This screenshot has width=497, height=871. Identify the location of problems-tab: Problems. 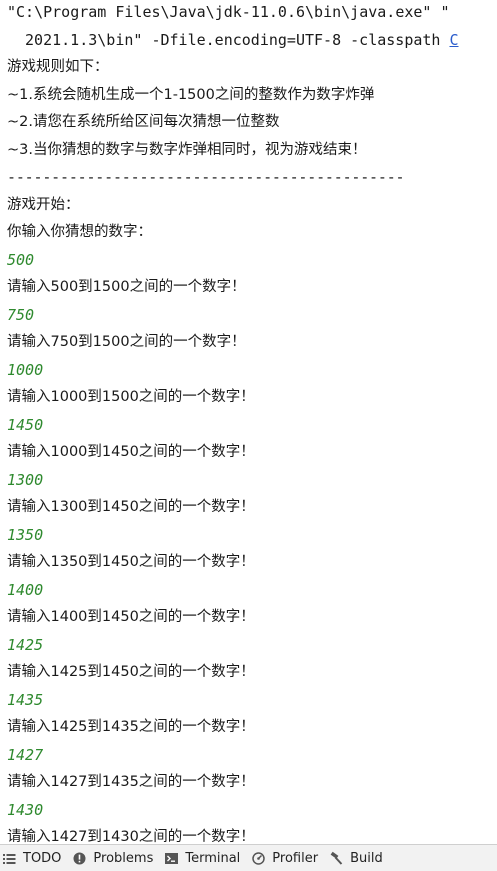
(116, 858).